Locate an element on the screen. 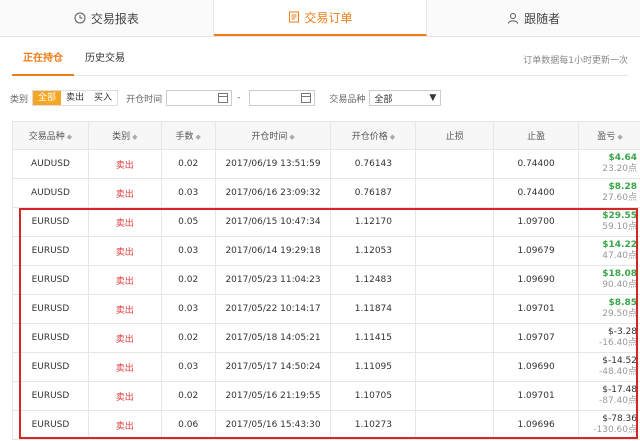  cell-time: 2017/06/16 23:09:32 is located at coordinates (273, 193).